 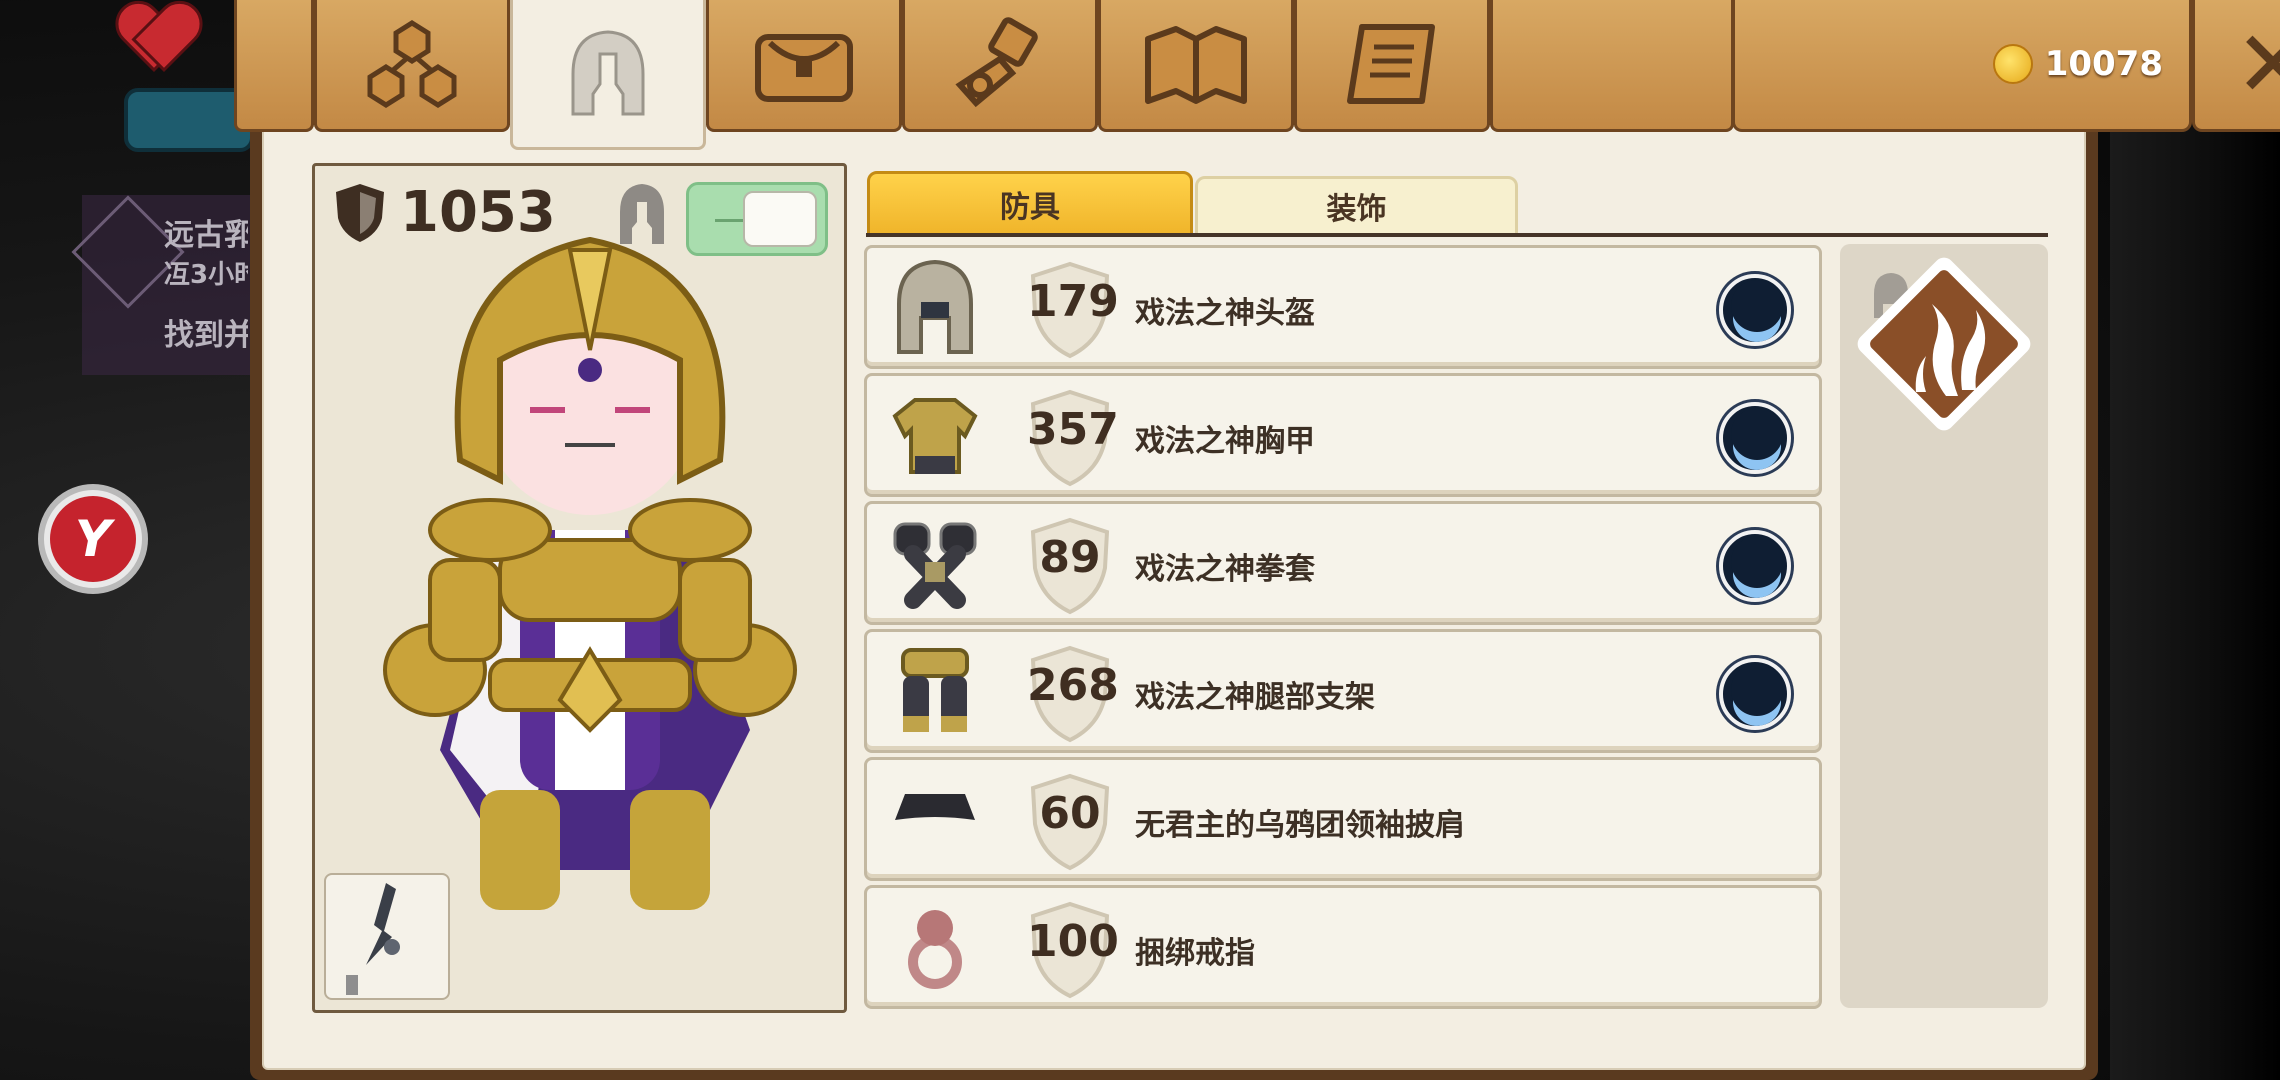 I want to click on armor-value: 100, so click(x=1073, y=941).